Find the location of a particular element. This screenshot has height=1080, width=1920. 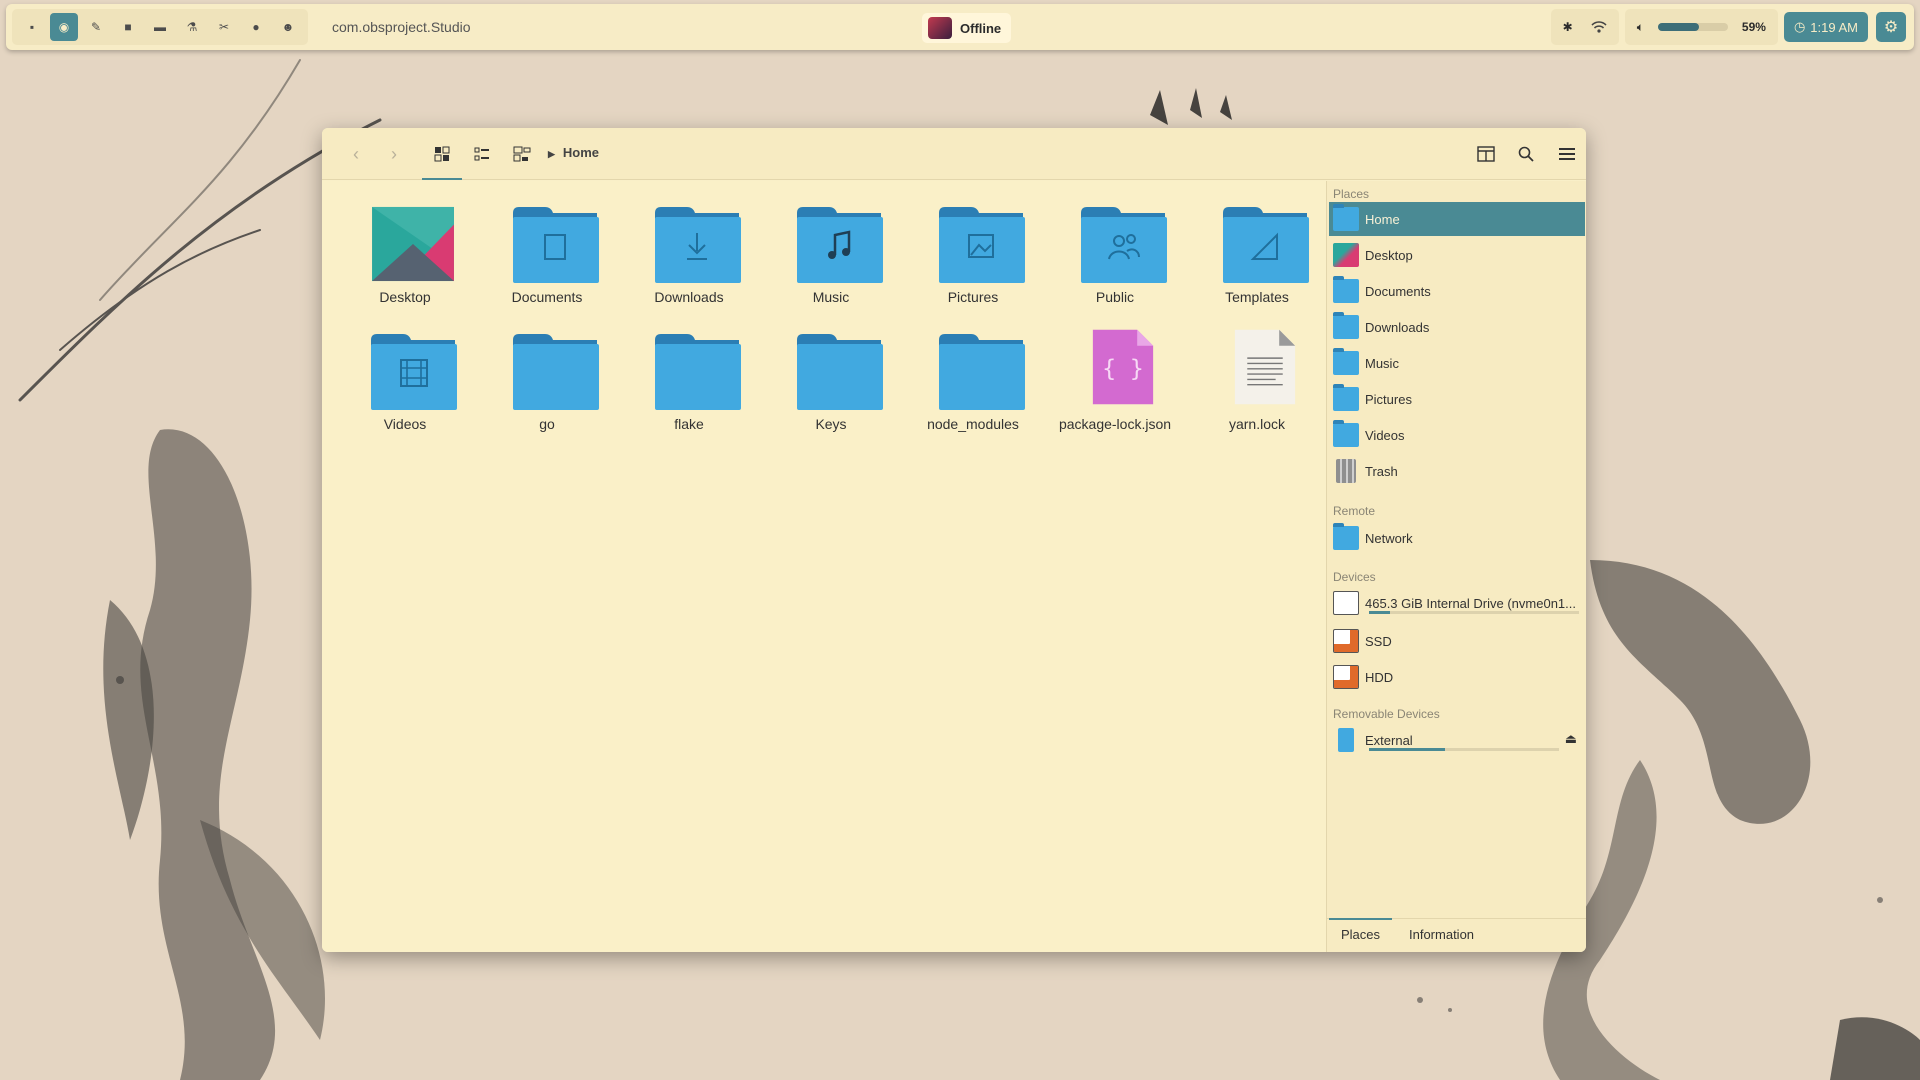

file-item-keys: Keys is located at coordinates (831, 386).